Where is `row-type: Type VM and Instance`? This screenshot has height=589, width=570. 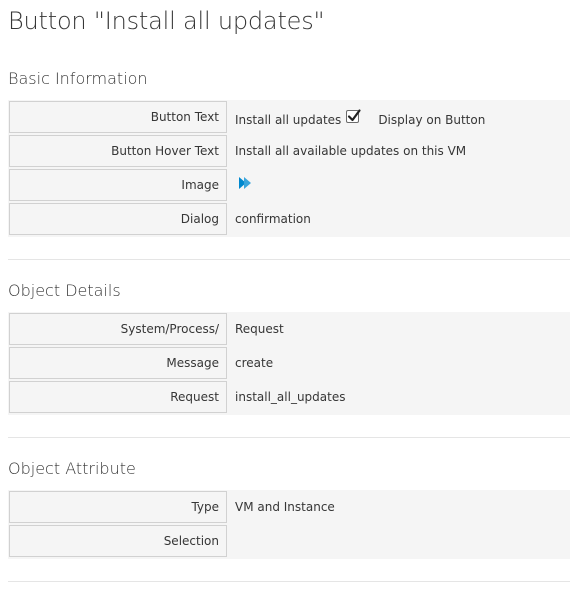
row-type: Type VM and Instance is located at coordinates (289, 507).